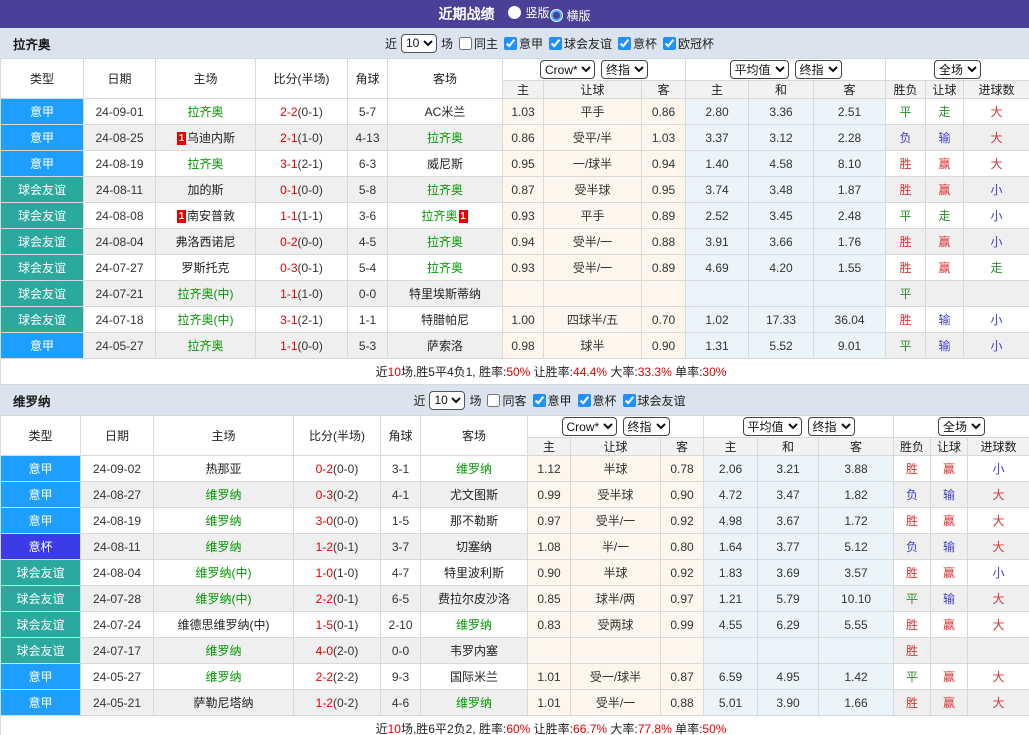  Describe the element at coordinates (592, 267) in the screenshot. I see `crow-handicap: 受半/一` at that location.